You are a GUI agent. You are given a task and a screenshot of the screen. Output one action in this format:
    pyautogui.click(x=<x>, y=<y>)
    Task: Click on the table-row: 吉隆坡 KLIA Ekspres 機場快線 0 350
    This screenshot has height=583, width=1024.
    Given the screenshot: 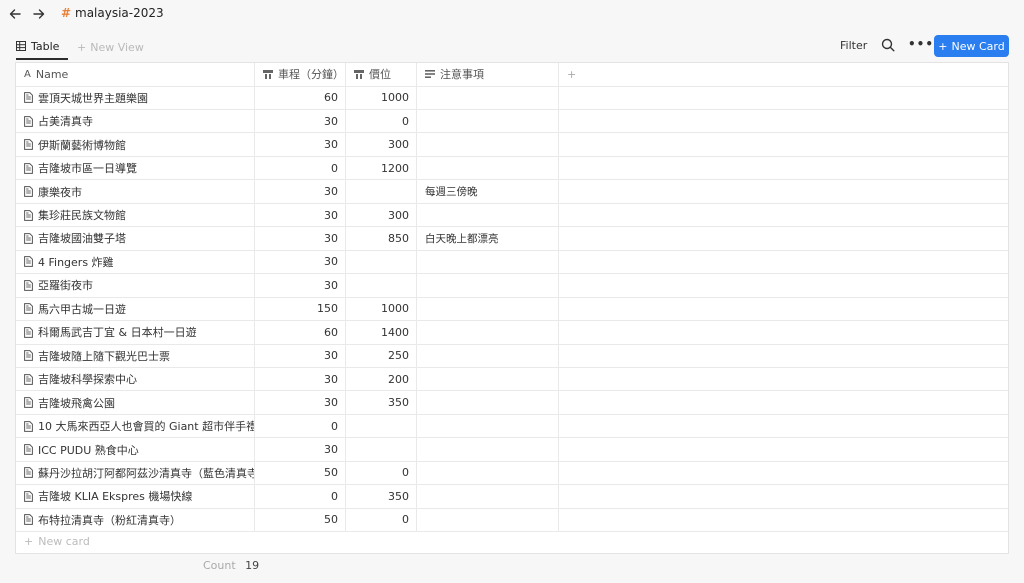 What is the action you would take?
    pyautogui.click(x=512, y=497)
    